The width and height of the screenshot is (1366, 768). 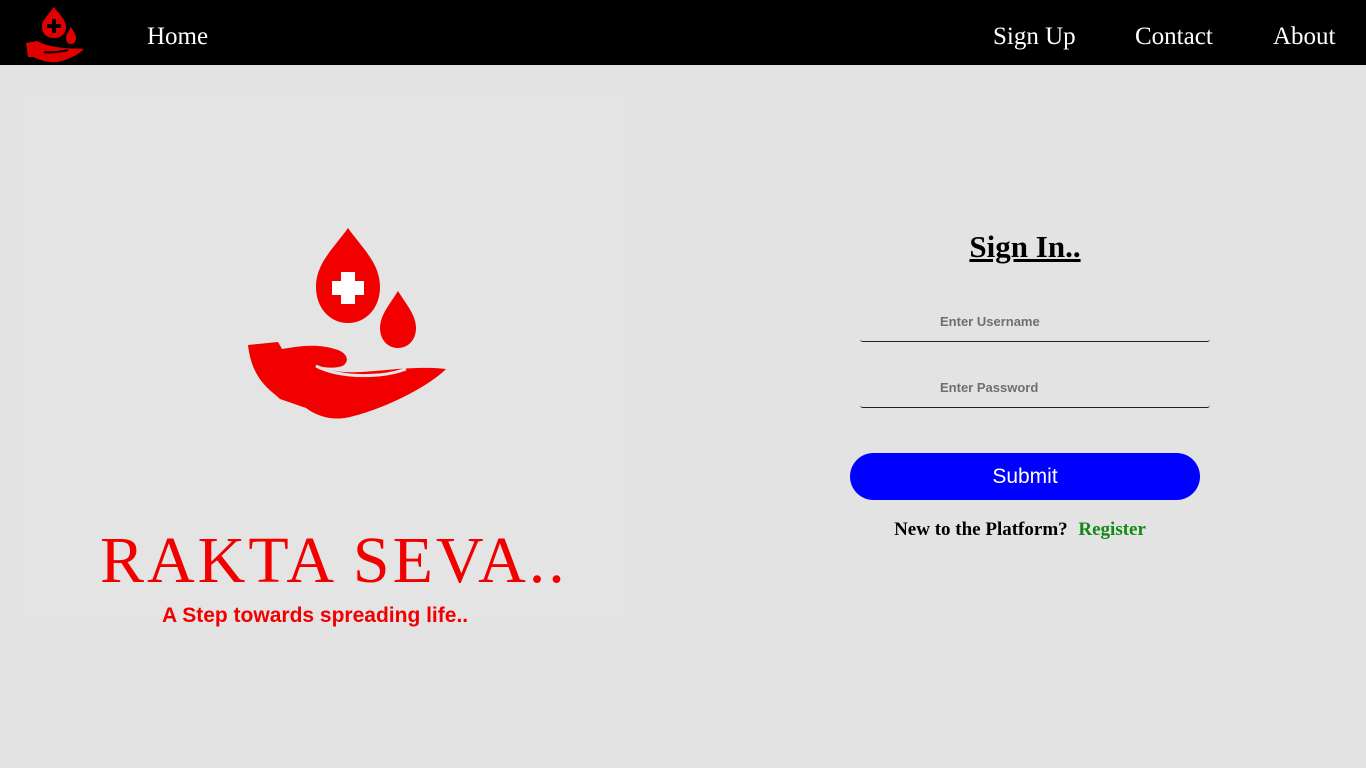 I want to click on username-input, so click(x=1035, y=322).